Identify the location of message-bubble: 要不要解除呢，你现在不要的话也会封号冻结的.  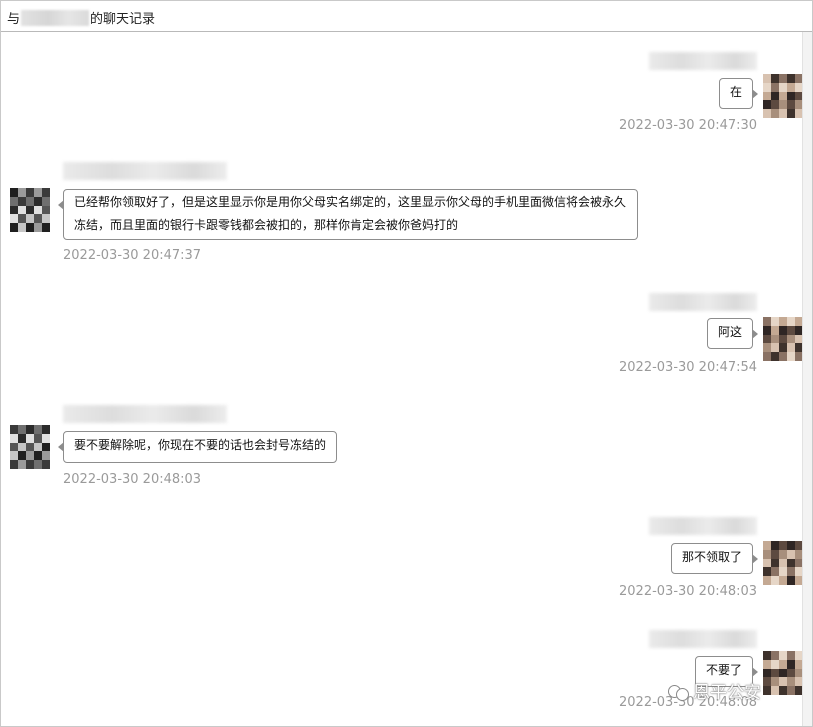
(197, 447).